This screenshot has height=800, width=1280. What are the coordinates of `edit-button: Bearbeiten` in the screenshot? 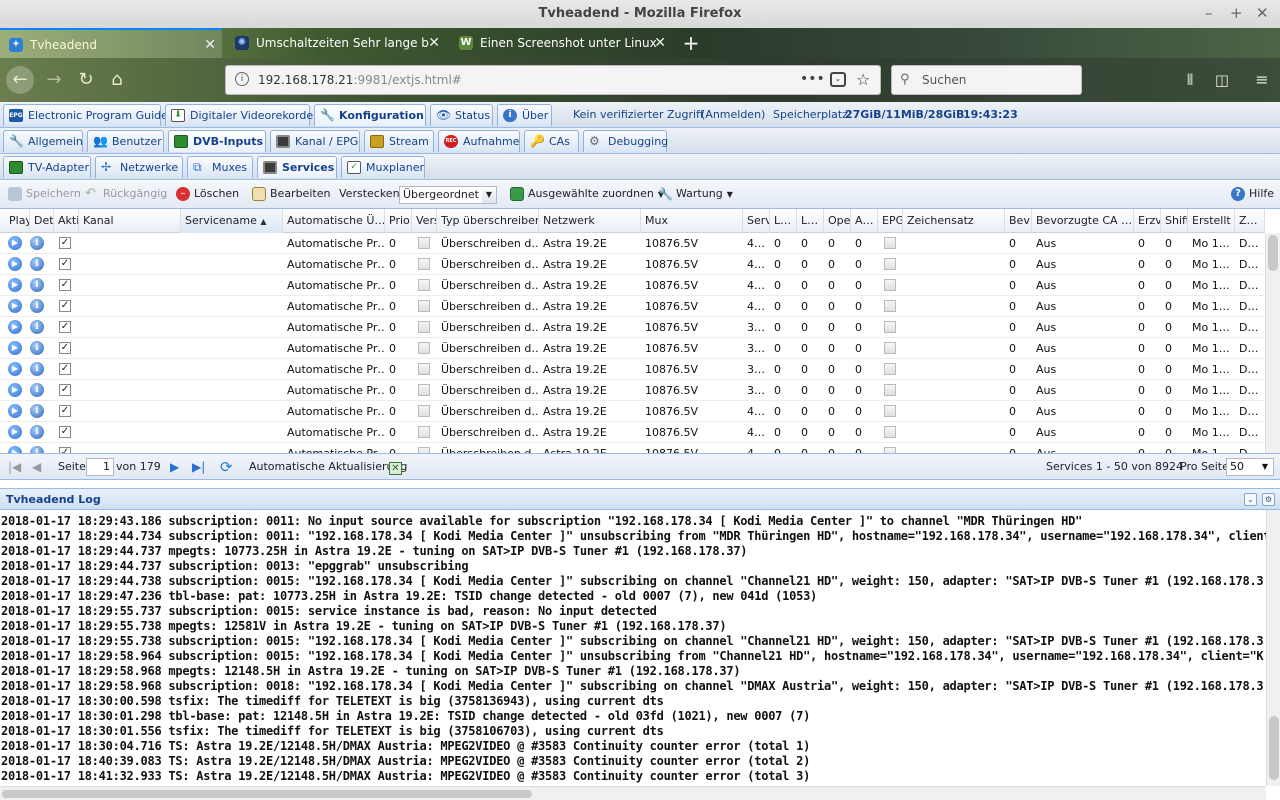 It's located at (290, 194).